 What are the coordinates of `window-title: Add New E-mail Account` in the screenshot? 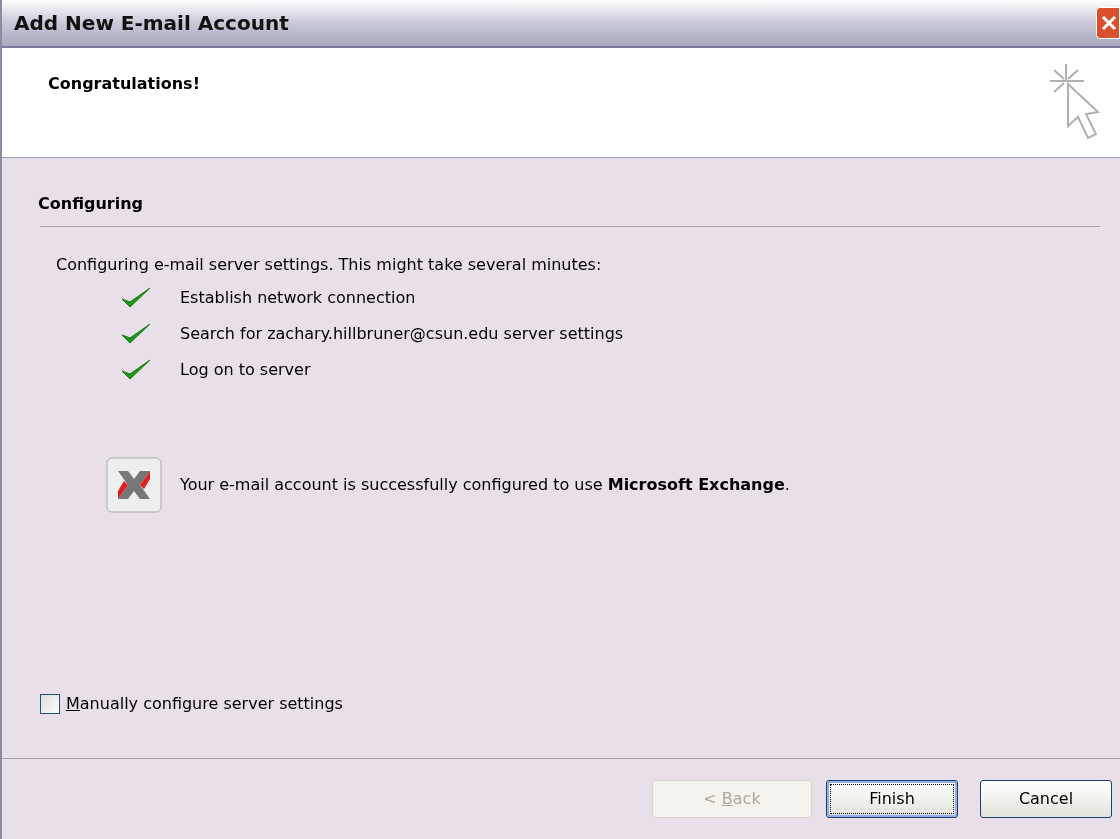 It's located at (151, 23).